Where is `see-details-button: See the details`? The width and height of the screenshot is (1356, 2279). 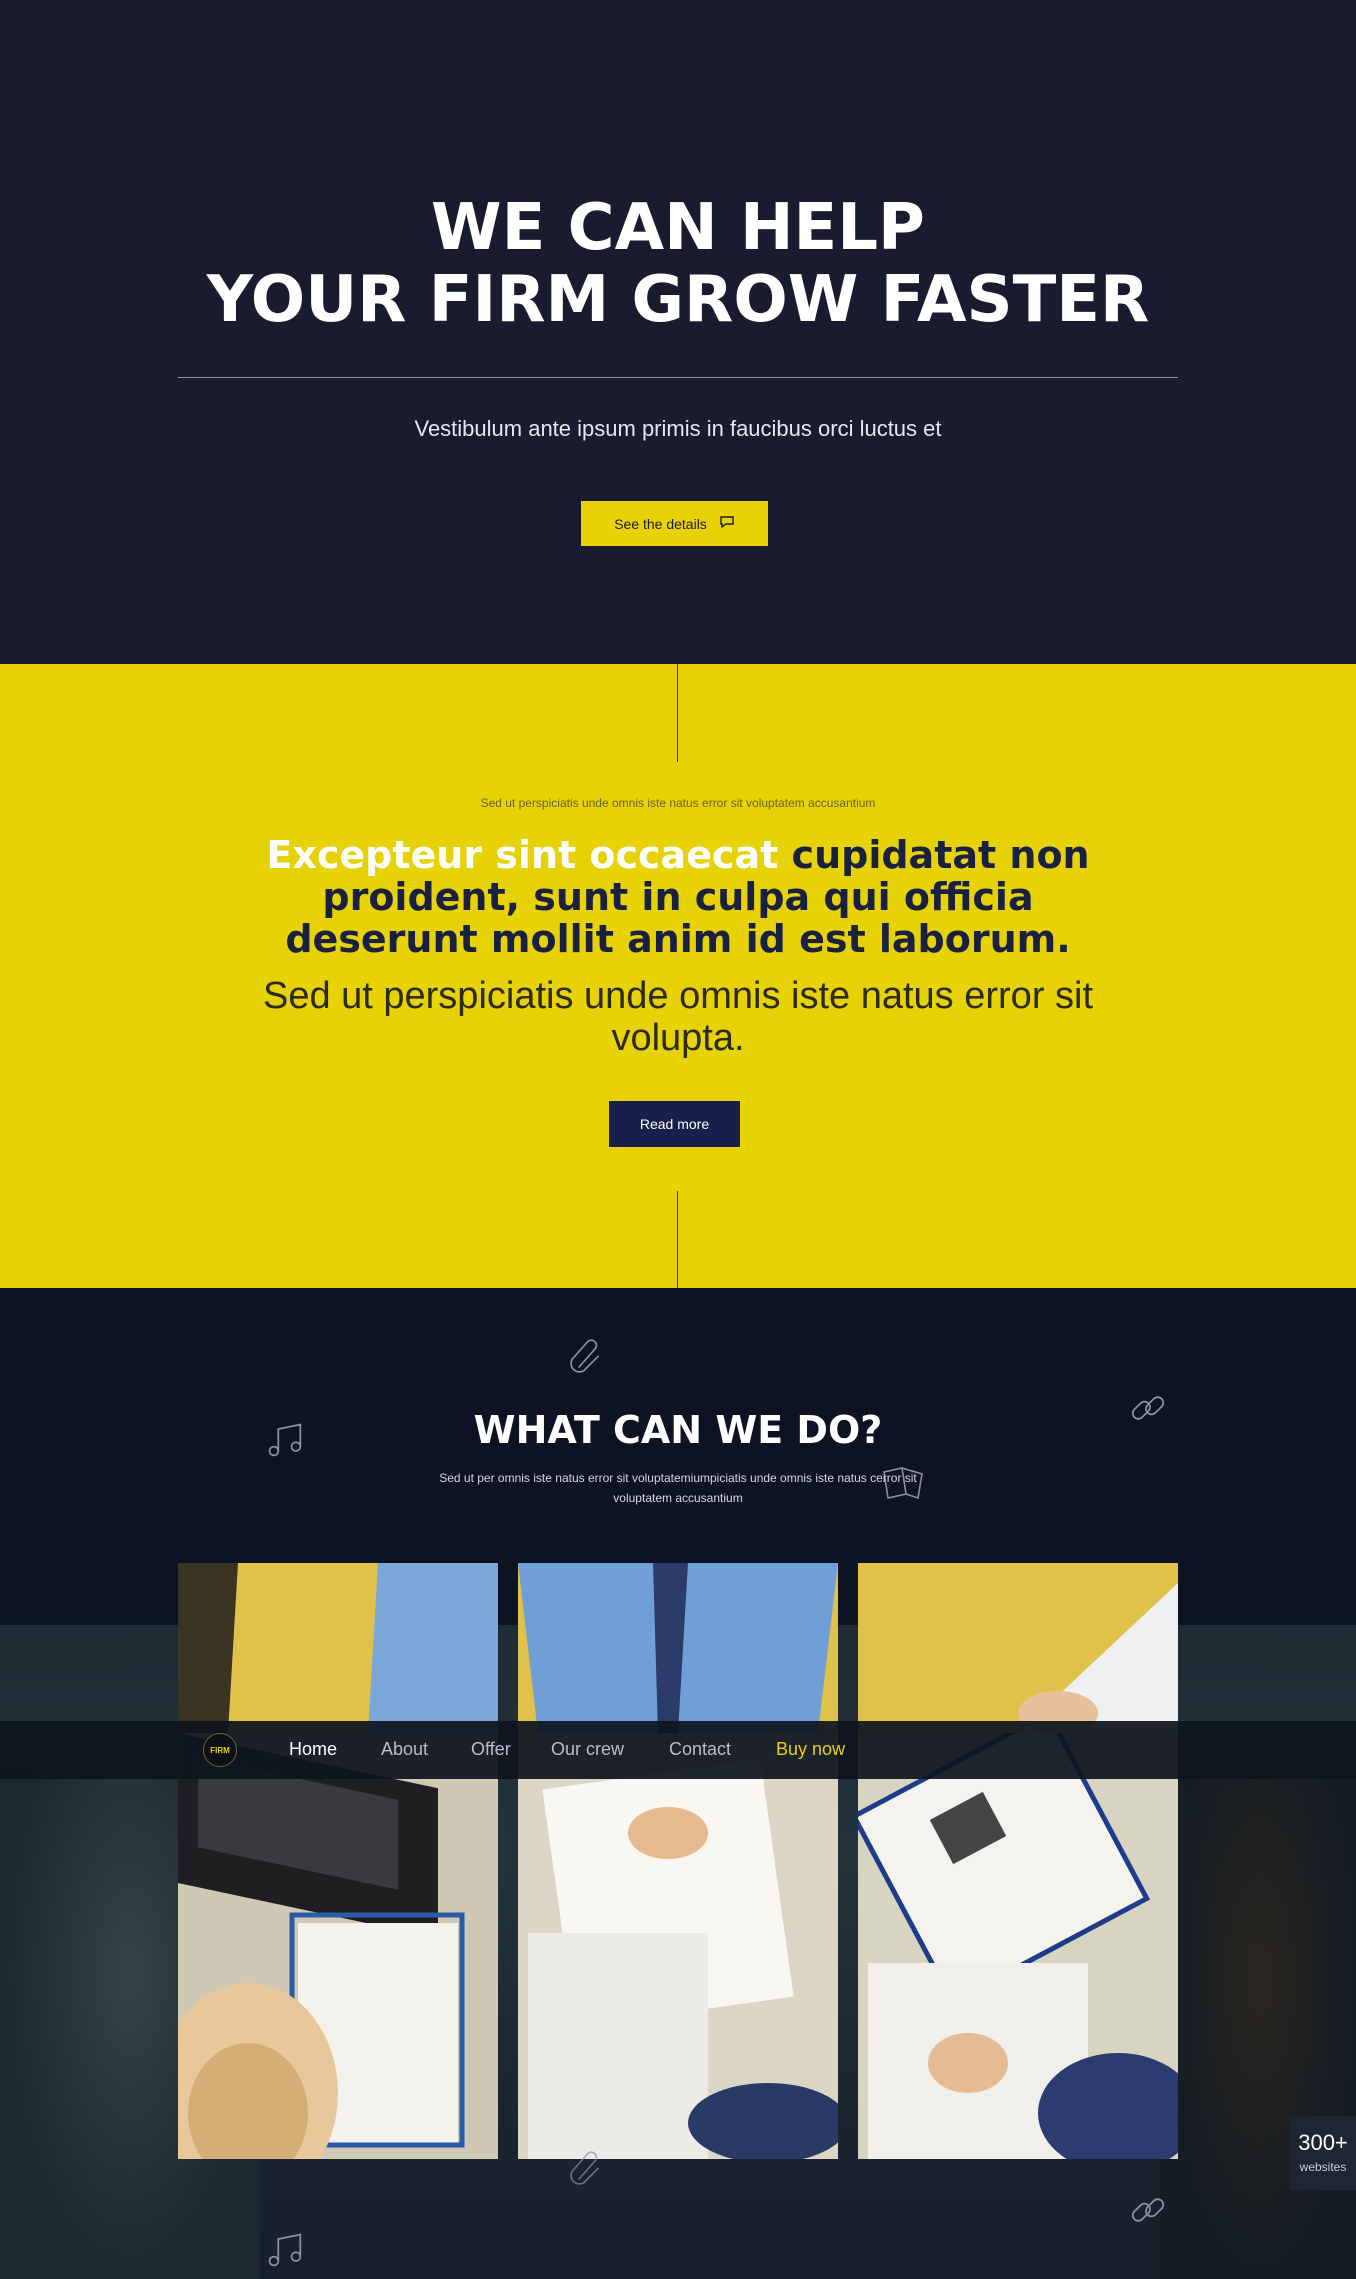
see-details-button: See the details is located at coordinates (674, 523).